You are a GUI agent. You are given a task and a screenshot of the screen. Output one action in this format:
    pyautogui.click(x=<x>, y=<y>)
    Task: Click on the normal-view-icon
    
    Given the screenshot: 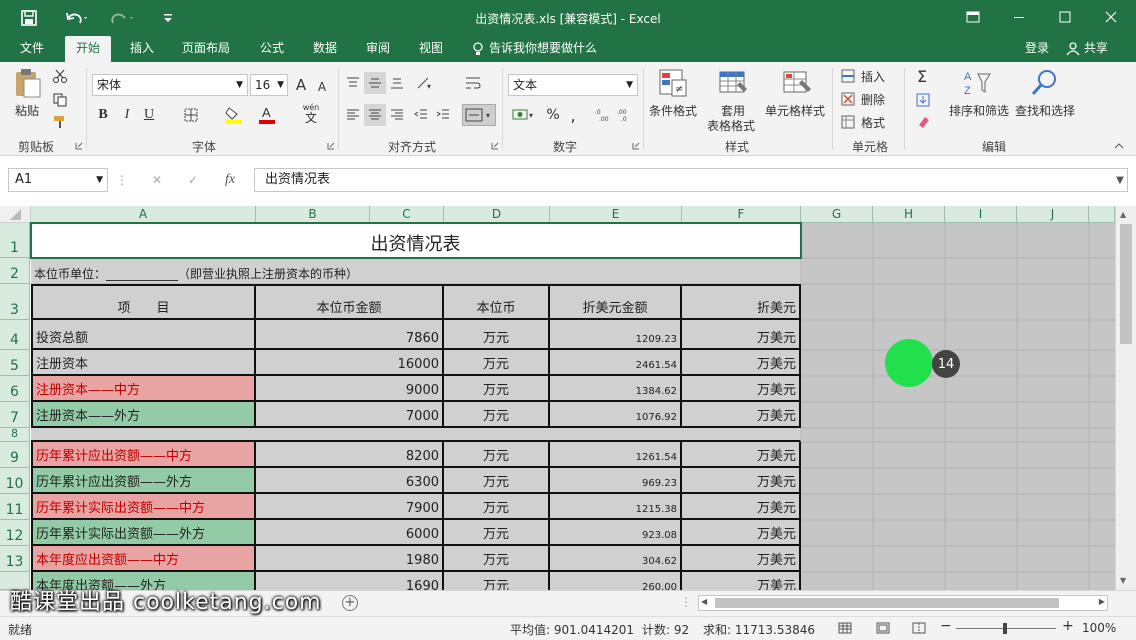 What is the action you would take?
    pyautogui.click(x=845, y=629)
    